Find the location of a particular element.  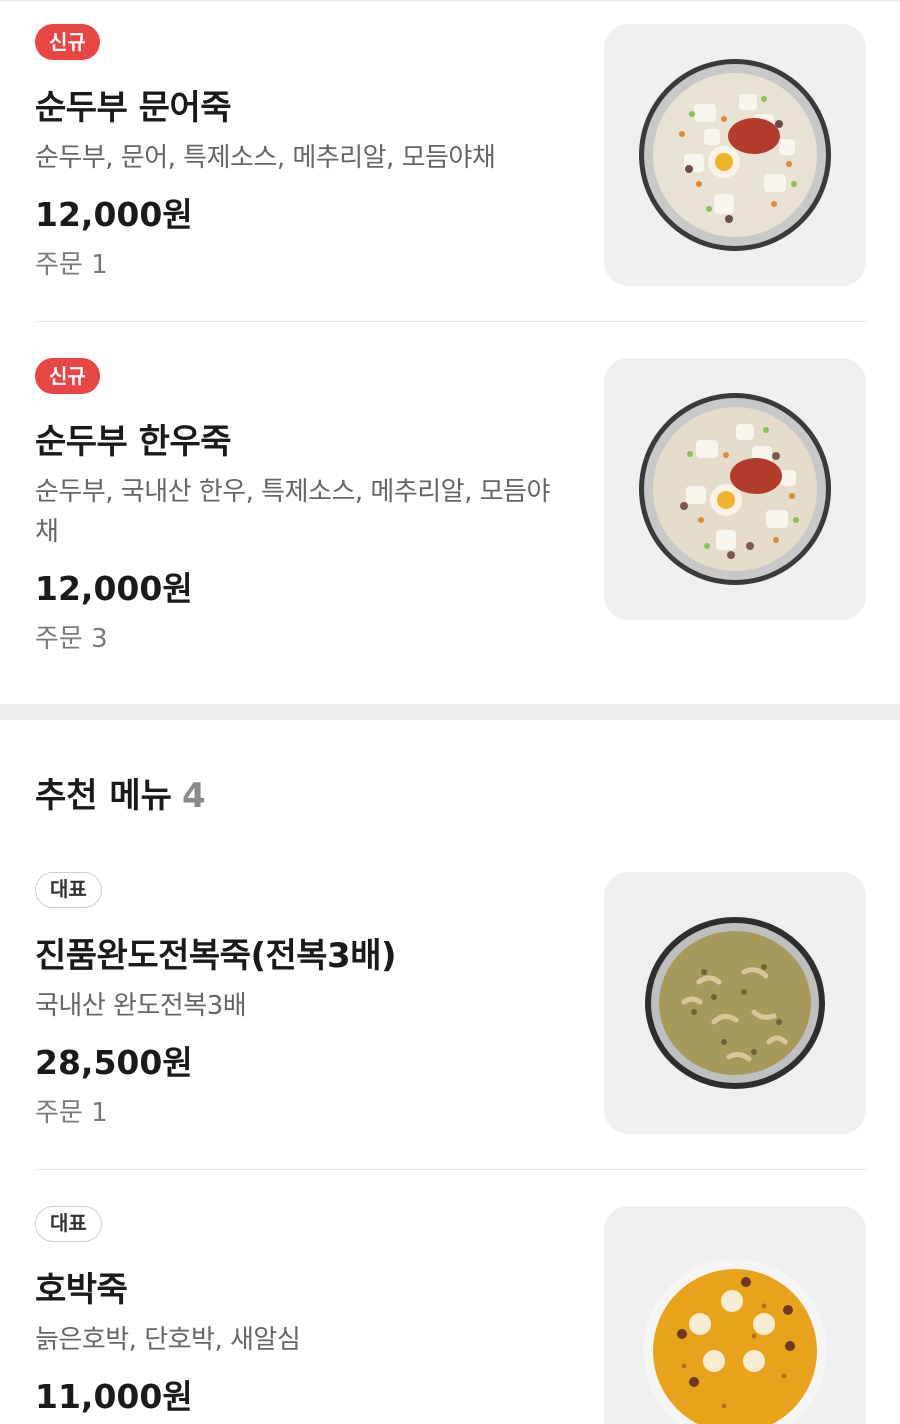

top-divider is located at coordinates (450, 1).